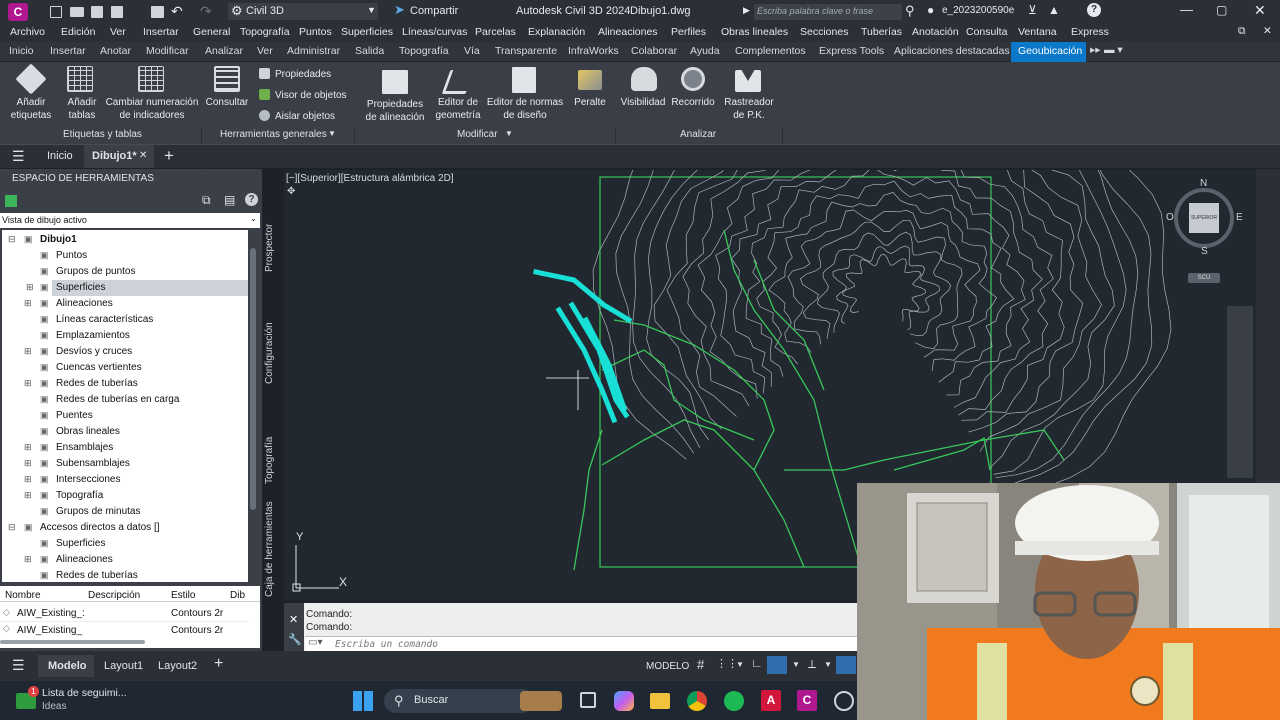 This screenshot has width=1280, height=720. Describe the element at coordinates (1037, 32) in the screenshot. I see `menu-ventana: Ventana` at that location.